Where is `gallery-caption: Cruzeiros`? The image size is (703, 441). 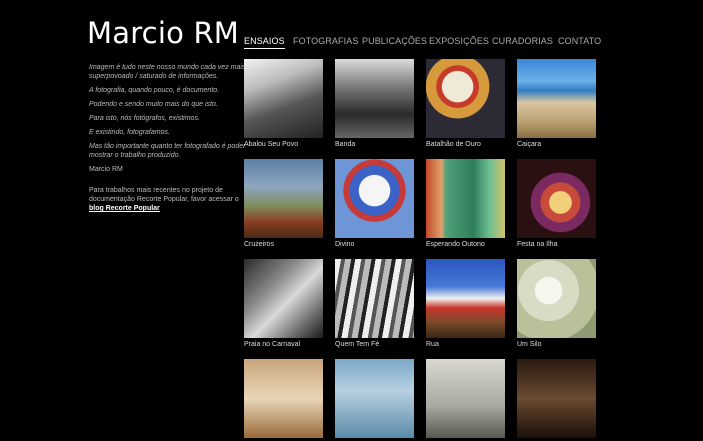 gallery-caption: Cruzeiros is located at coordinates (283, 244).